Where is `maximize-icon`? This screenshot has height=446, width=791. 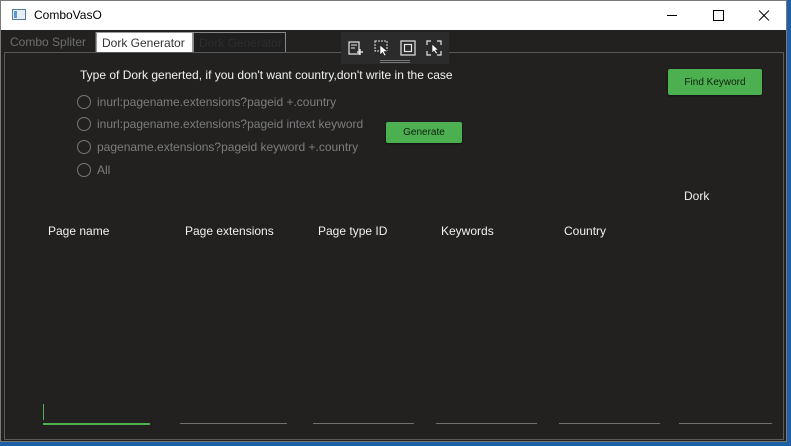 maximize-icon is located at coordinates (718, 15).